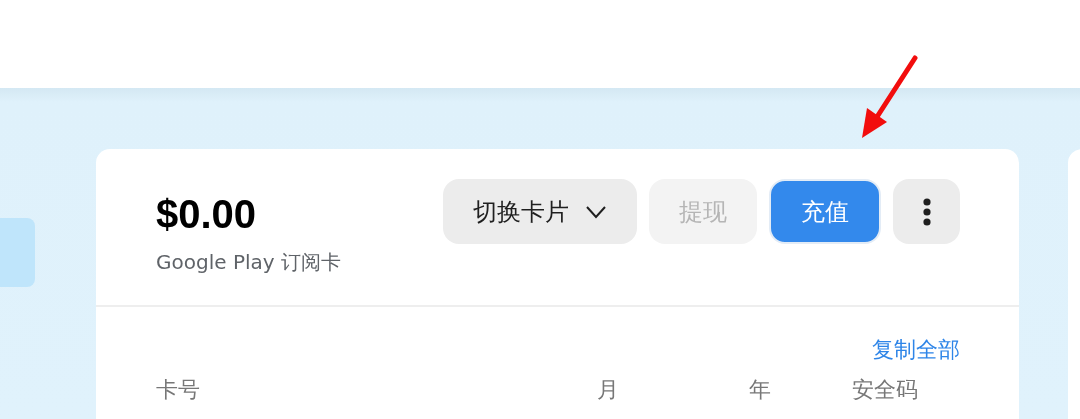 Image resolution: width=1080 pixels, height=419 pixels. What do you see at coordinates (825, 211) in the screenshot?
I see `top-up-button: 充值` at bounding box center [825, 211].